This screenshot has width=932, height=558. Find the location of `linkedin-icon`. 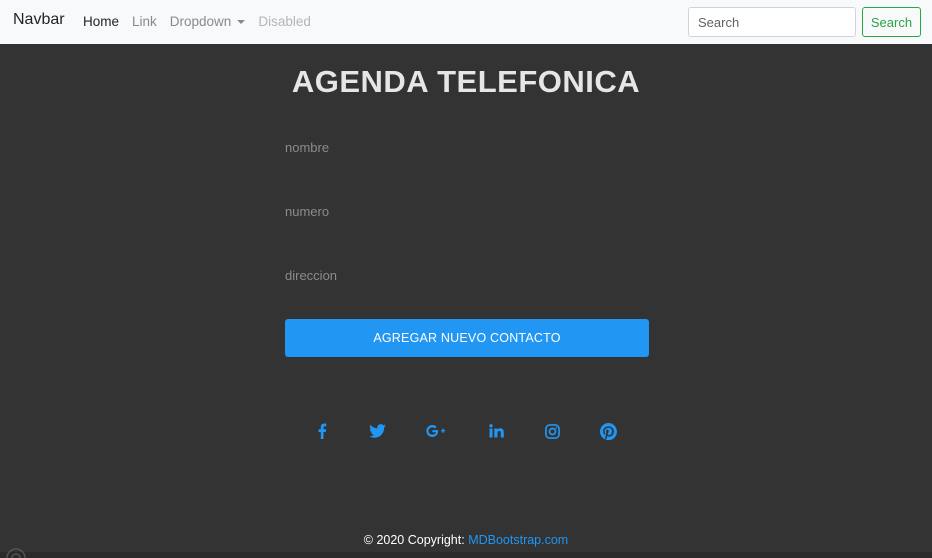

linkedin-icon is located at coordinates (496, 431).